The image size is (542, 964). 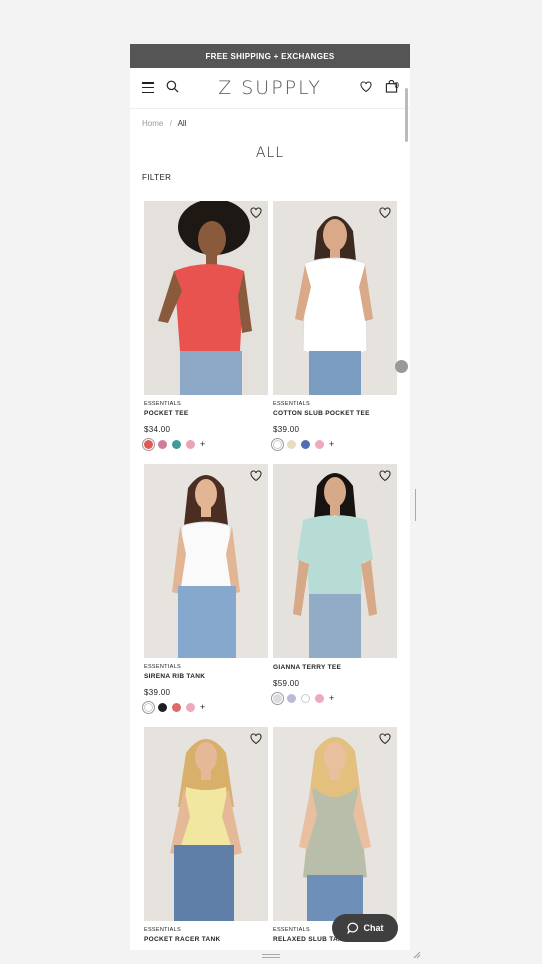 I want to click on product-card: GIANNA TERRY TEE $59.00 +, so click(x=334, y=590).